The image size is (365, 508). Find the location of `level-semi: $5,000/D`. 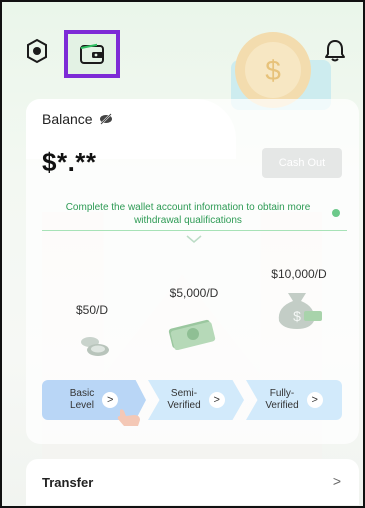

level-semi: $5,000/D is located at coordinates (194, 293).